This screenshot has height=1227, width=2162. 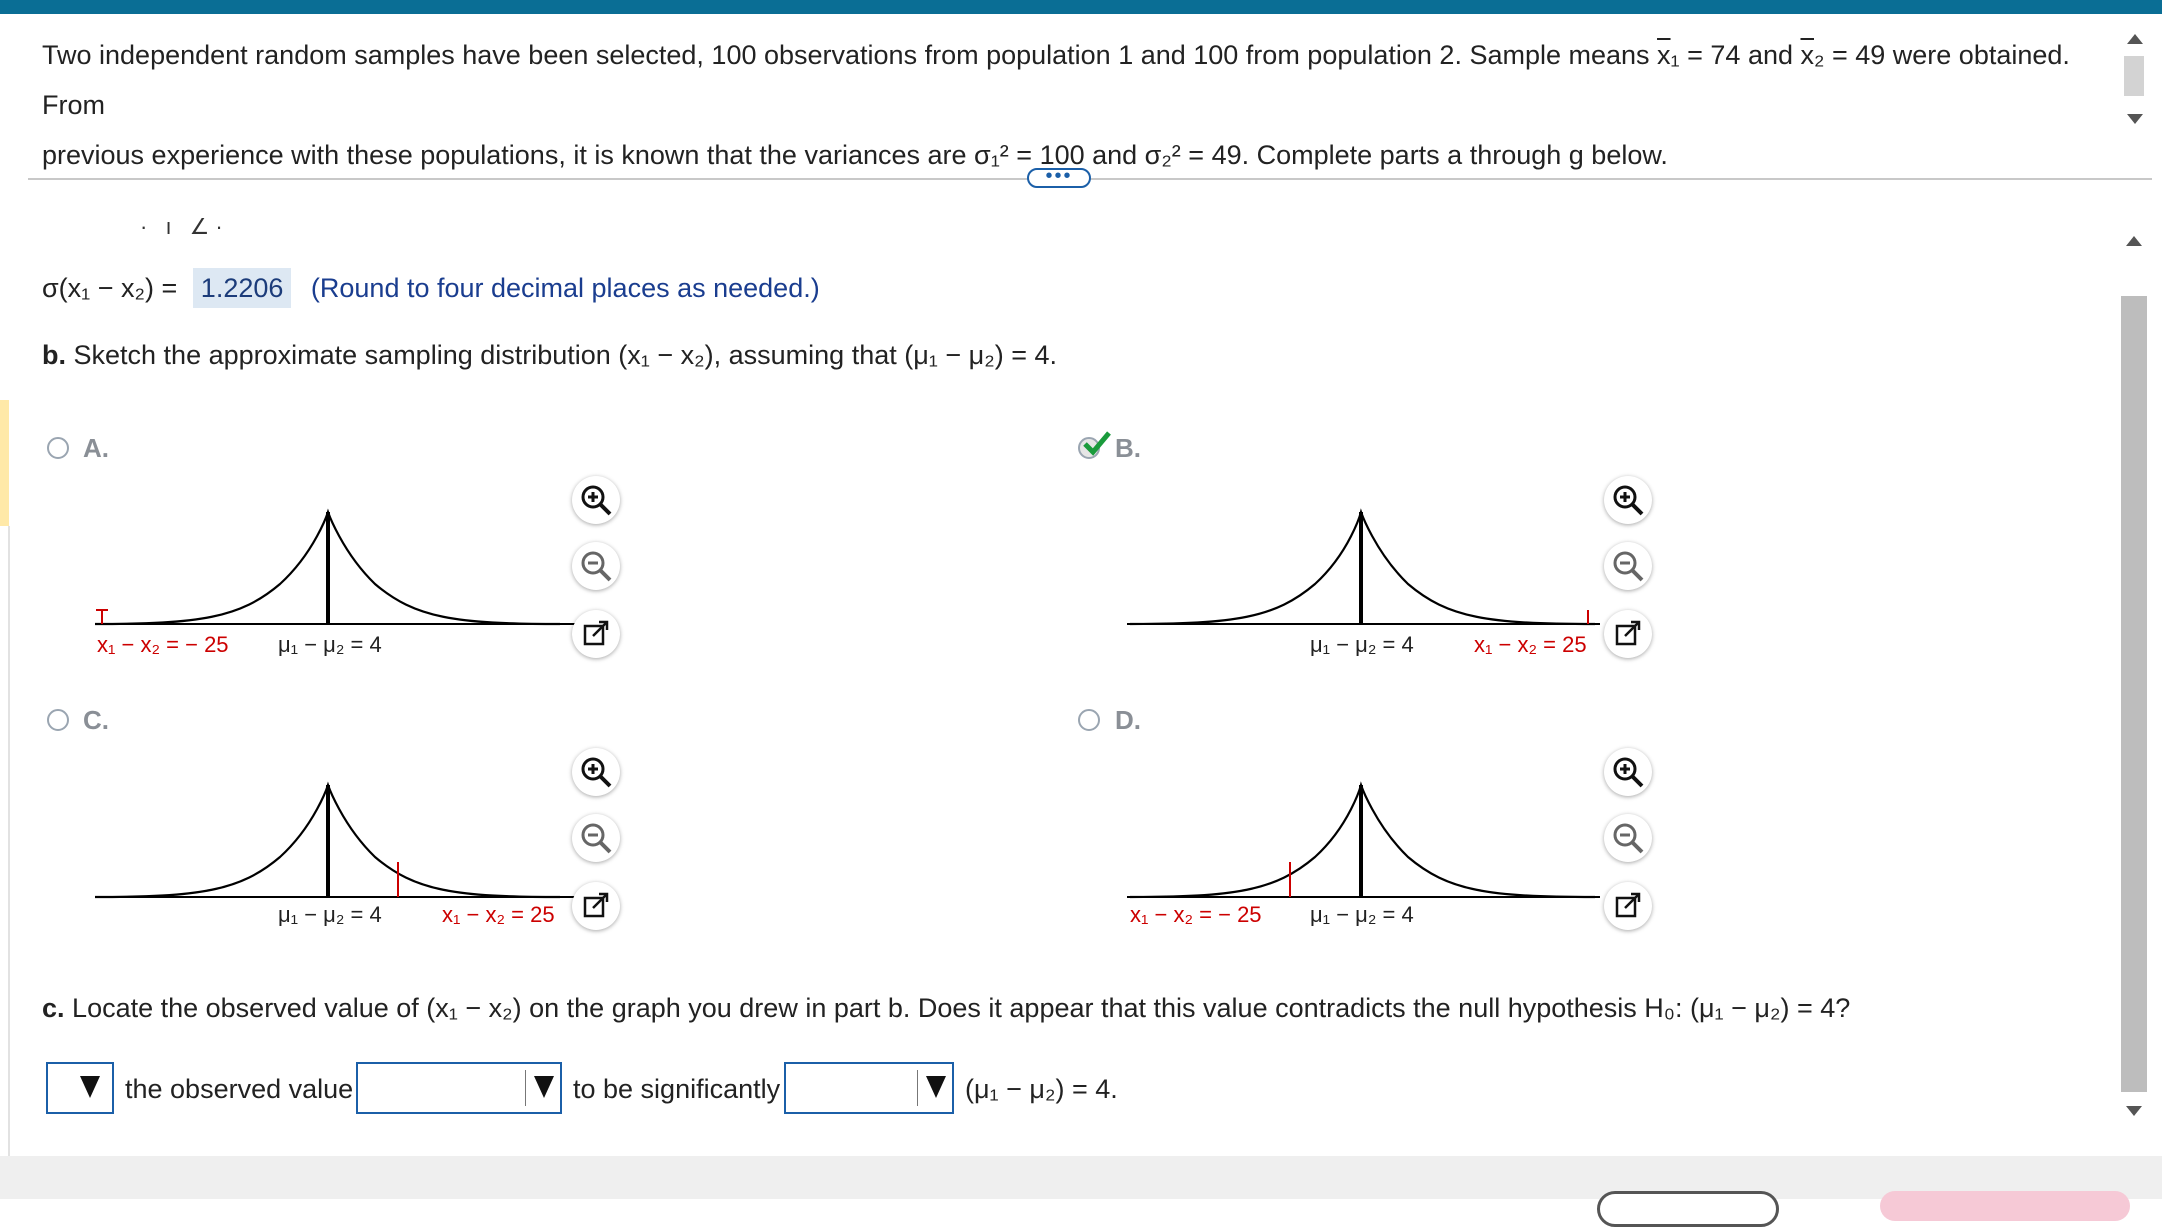 I want to click on left-accent-bar, so click(x=4, y=463).